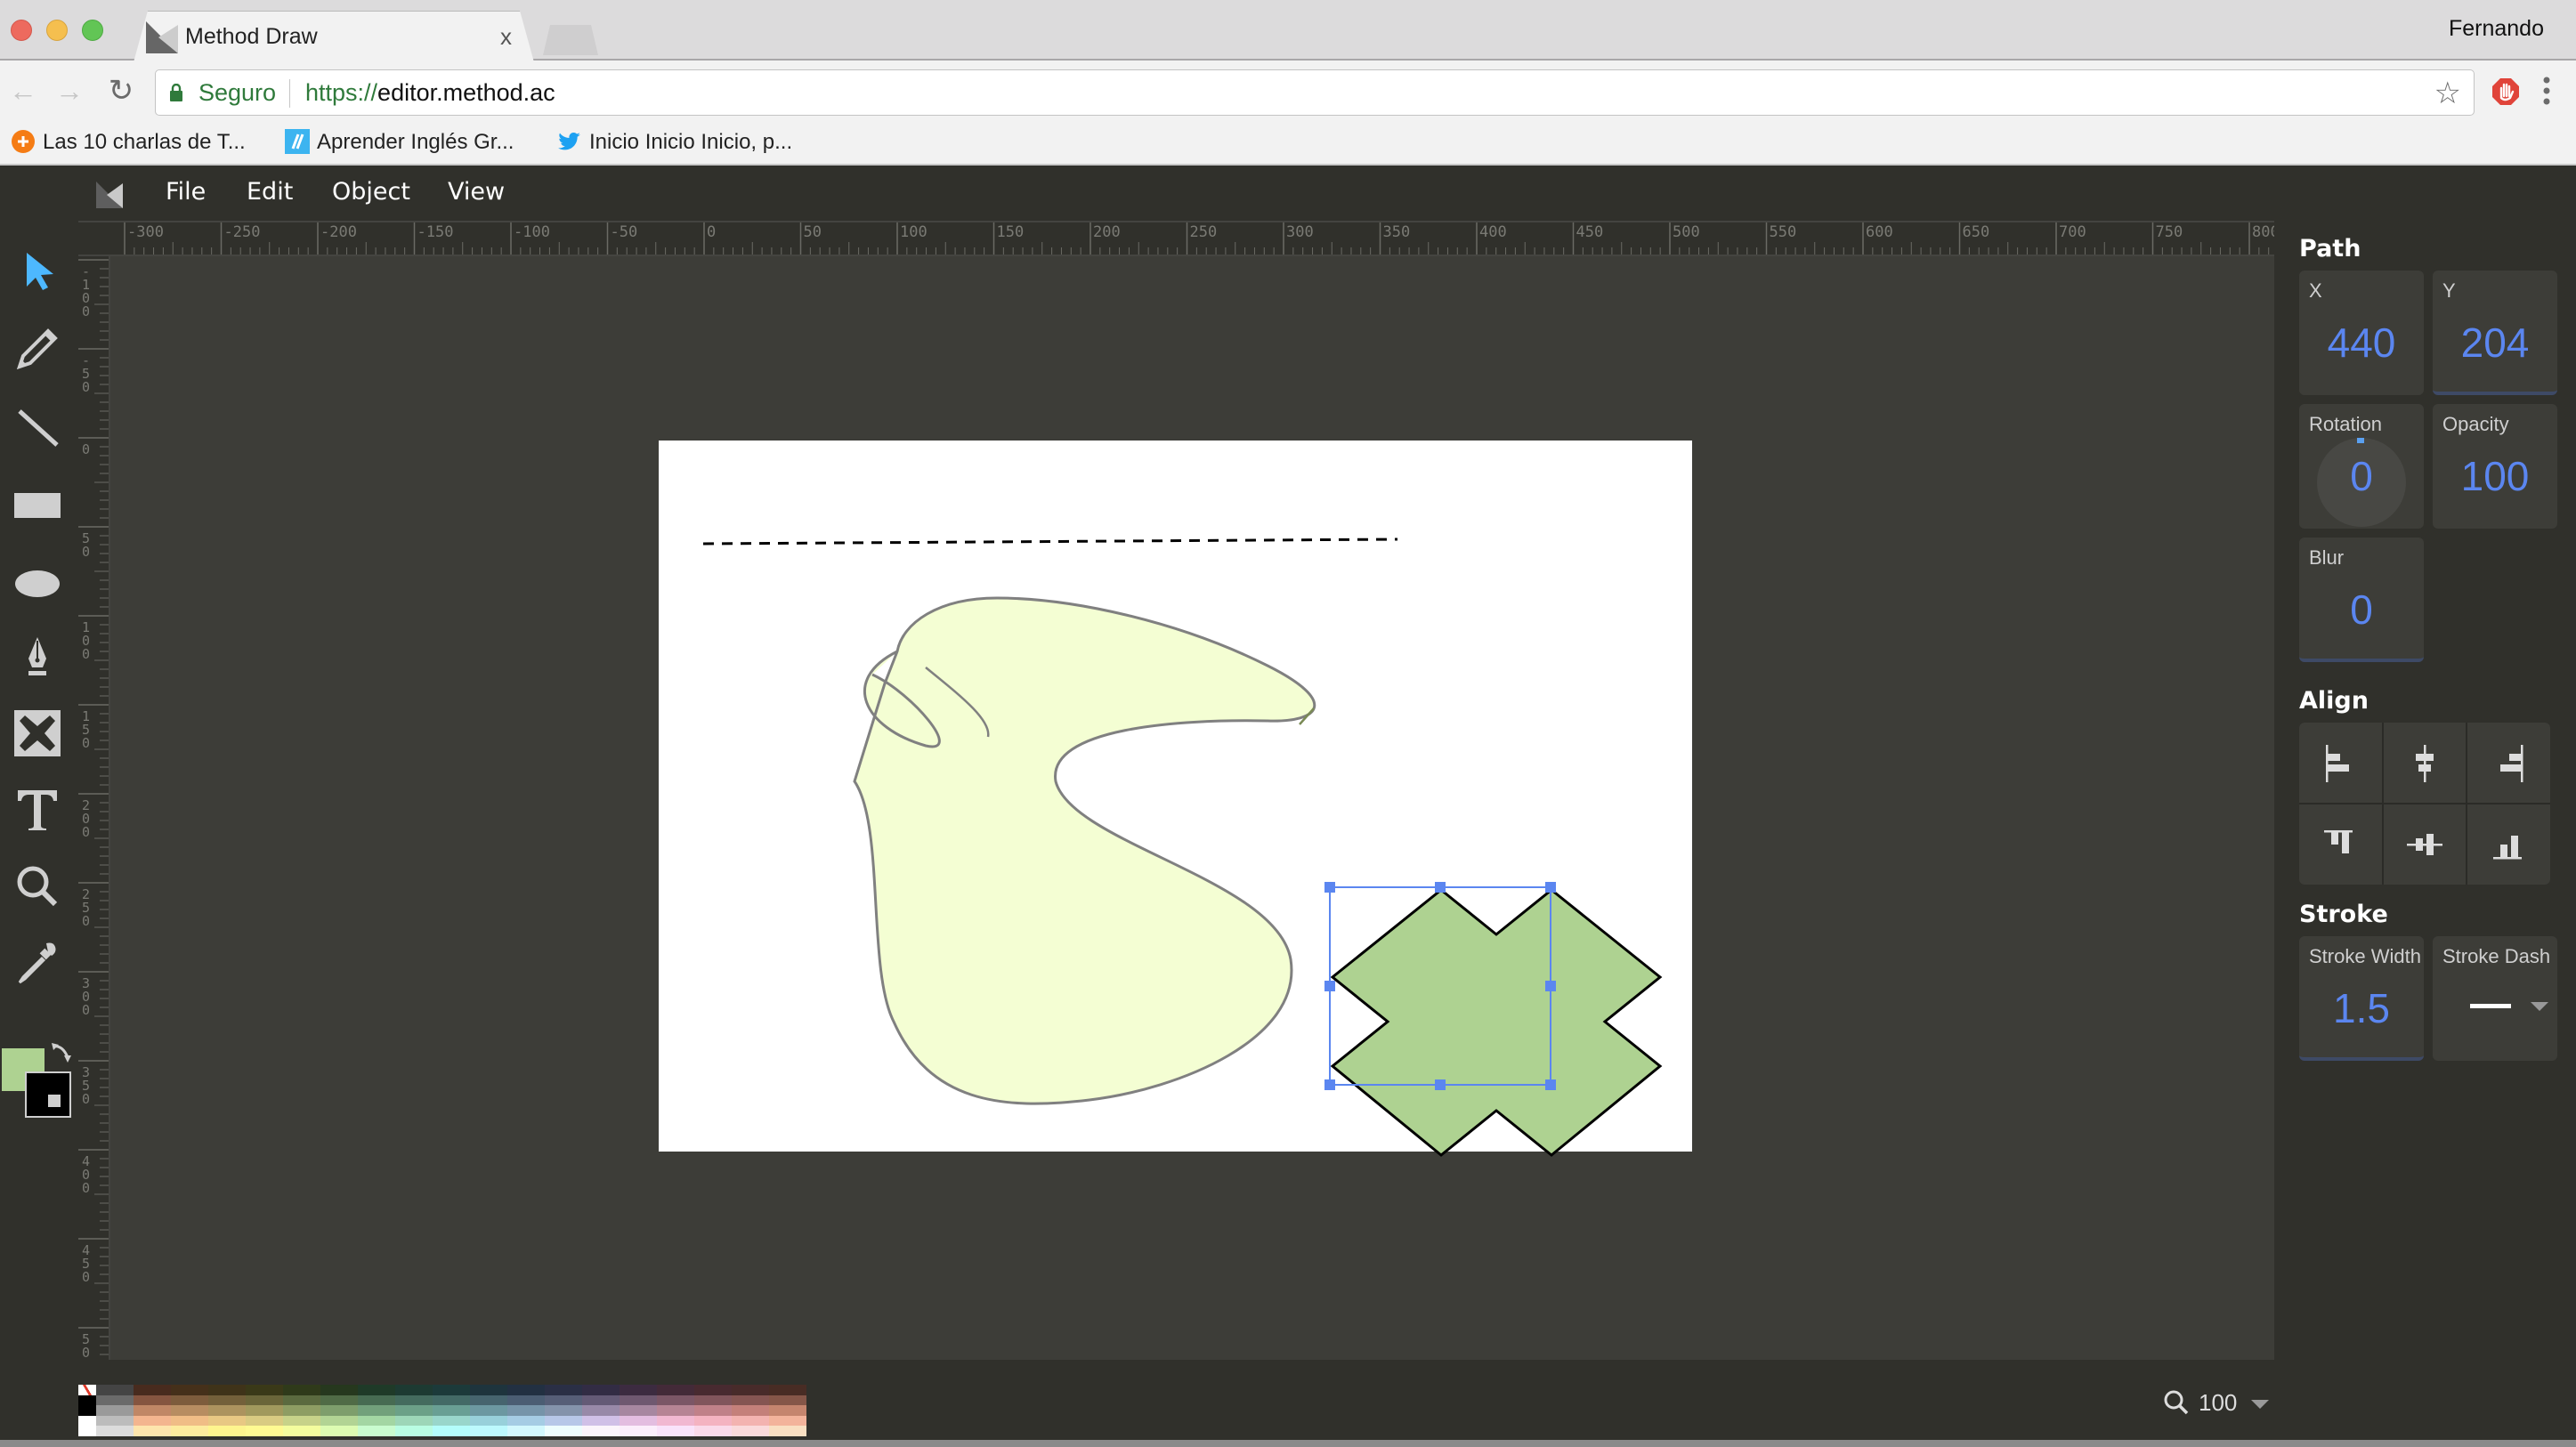 The image size is (2576, 1447). What do you see at coordinates (87, 1390) in the screenshot?
I see `no-fill-swatch` at bounding box center [87, 1390].